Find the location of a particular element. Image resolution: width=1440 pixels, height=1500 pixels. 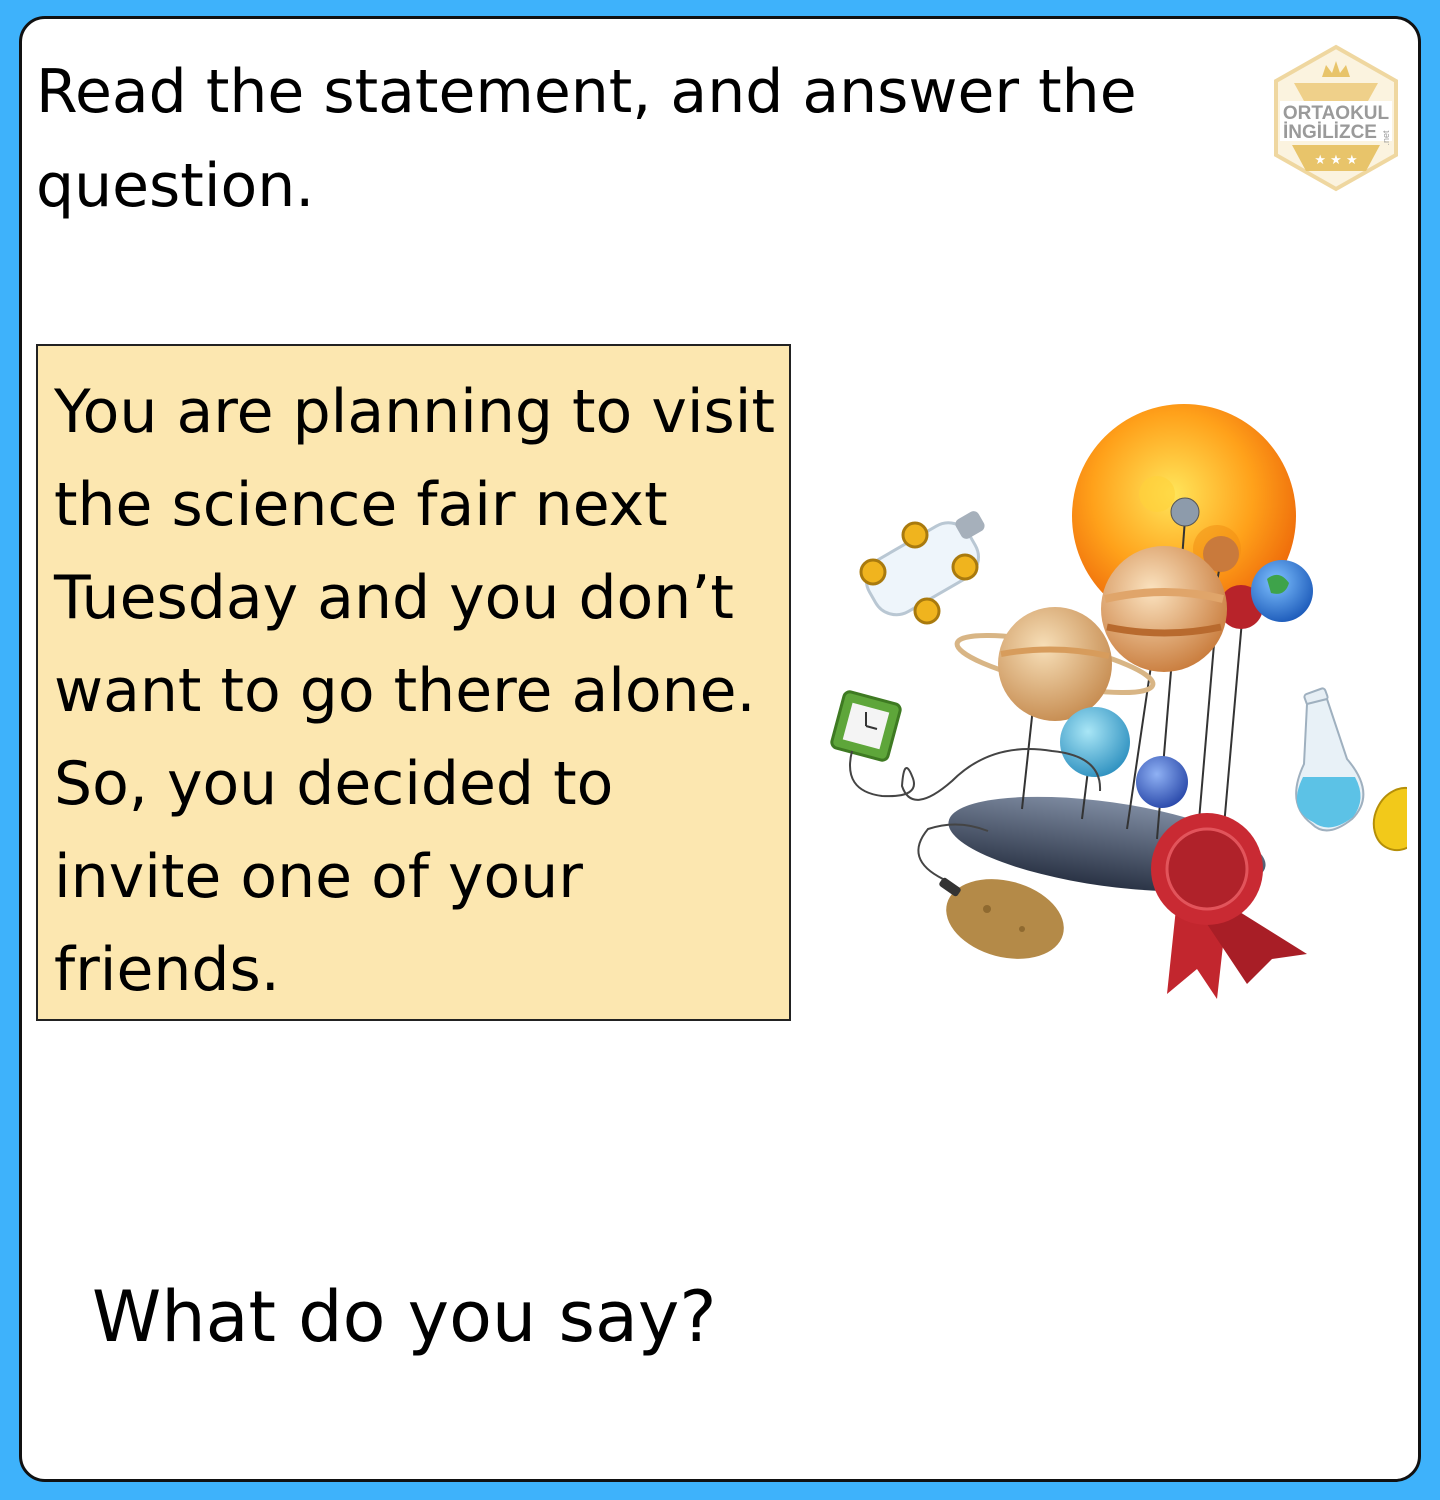

logo-line1: ORTAOKUL is located at coordinates (1336, 113).